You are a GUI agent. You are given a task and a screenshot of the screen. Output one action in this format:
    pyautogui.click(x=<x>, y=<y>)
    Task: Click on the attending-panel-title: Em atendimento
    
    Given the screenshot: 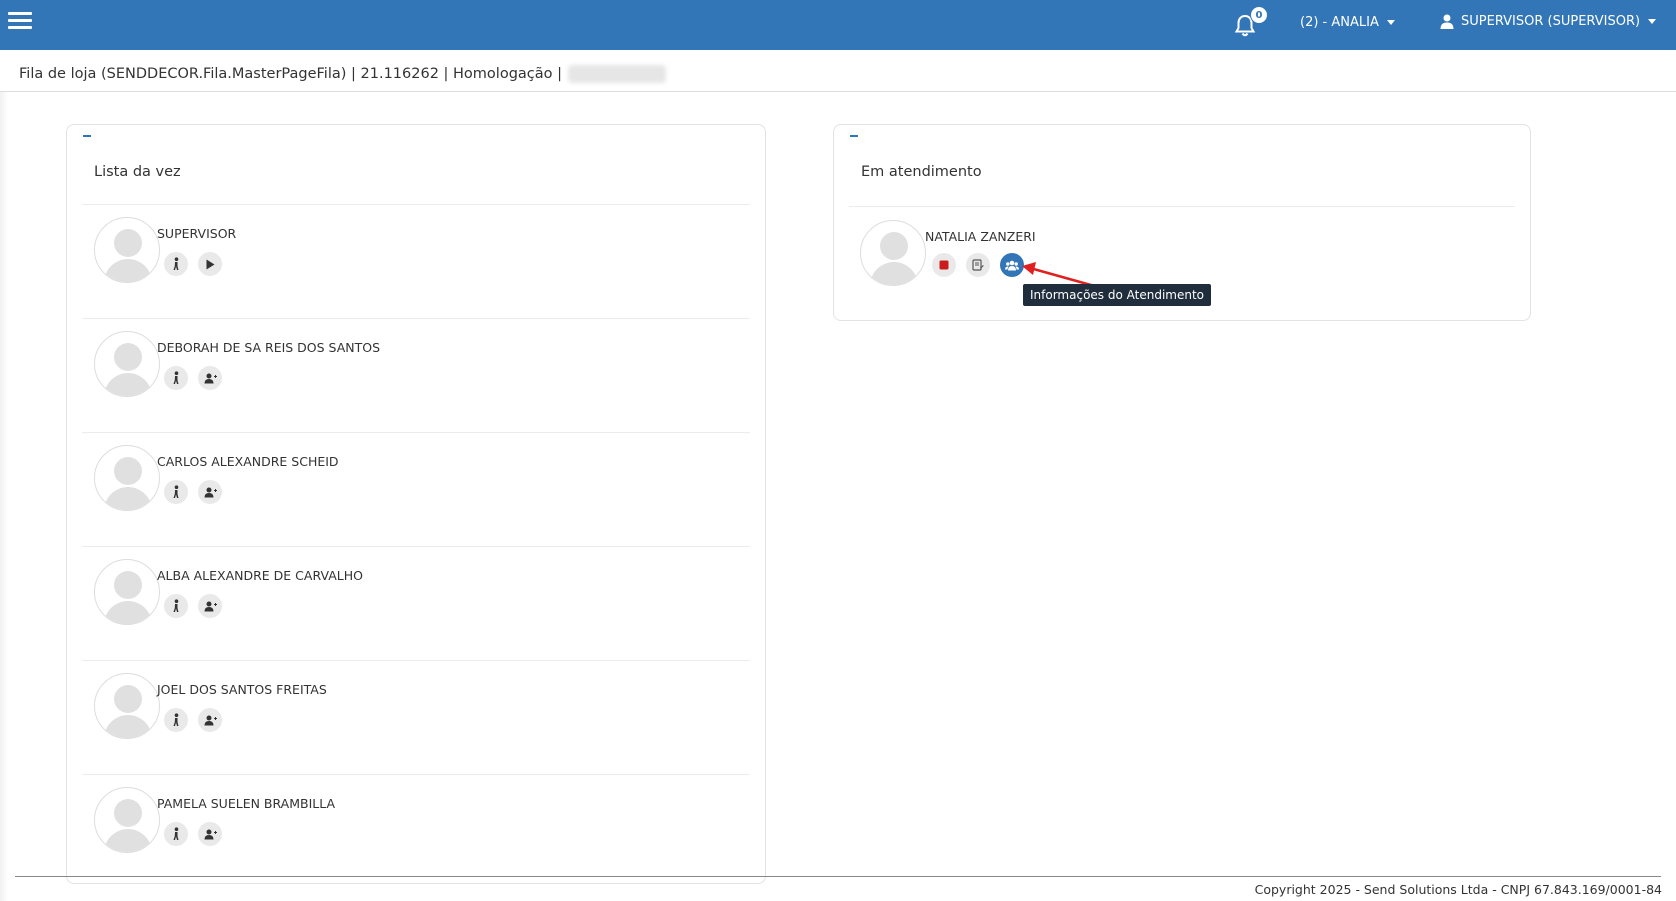 What is the action you would take?
    pyautogui.click(x=921, y=172)
    